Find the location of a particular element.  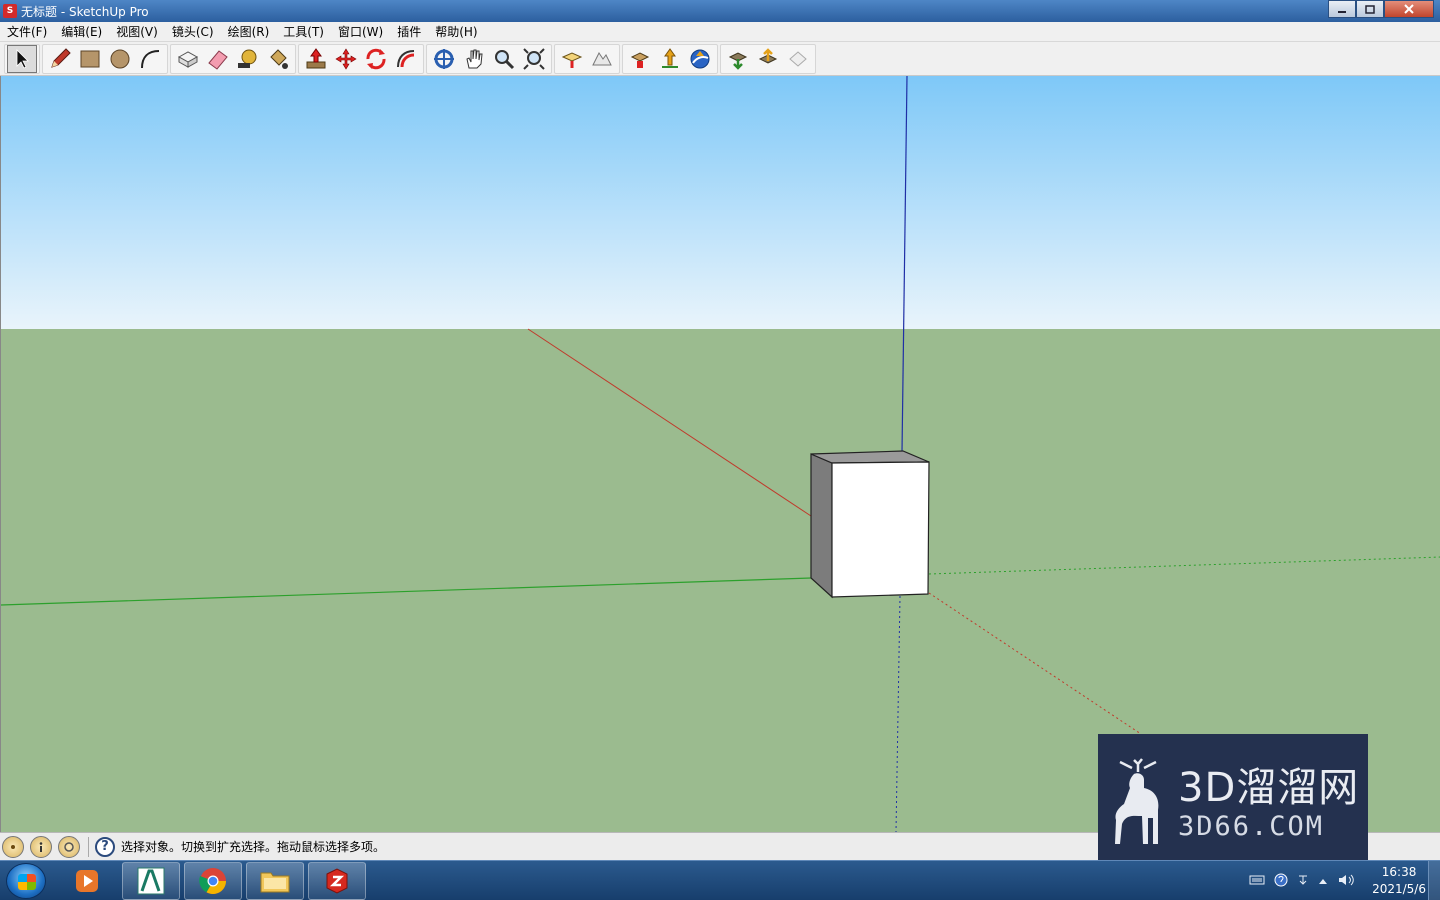

close-button is located at coordinates (1409, 9).